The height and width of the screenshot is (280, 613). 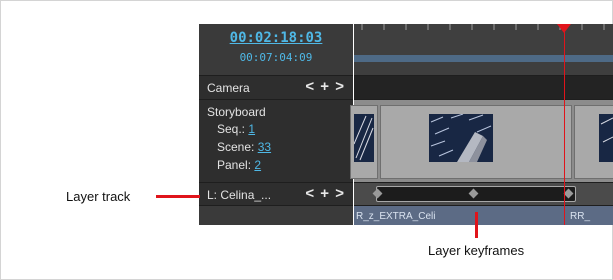 I want to click on layer-add-button: +, so click(x=325, y=193).